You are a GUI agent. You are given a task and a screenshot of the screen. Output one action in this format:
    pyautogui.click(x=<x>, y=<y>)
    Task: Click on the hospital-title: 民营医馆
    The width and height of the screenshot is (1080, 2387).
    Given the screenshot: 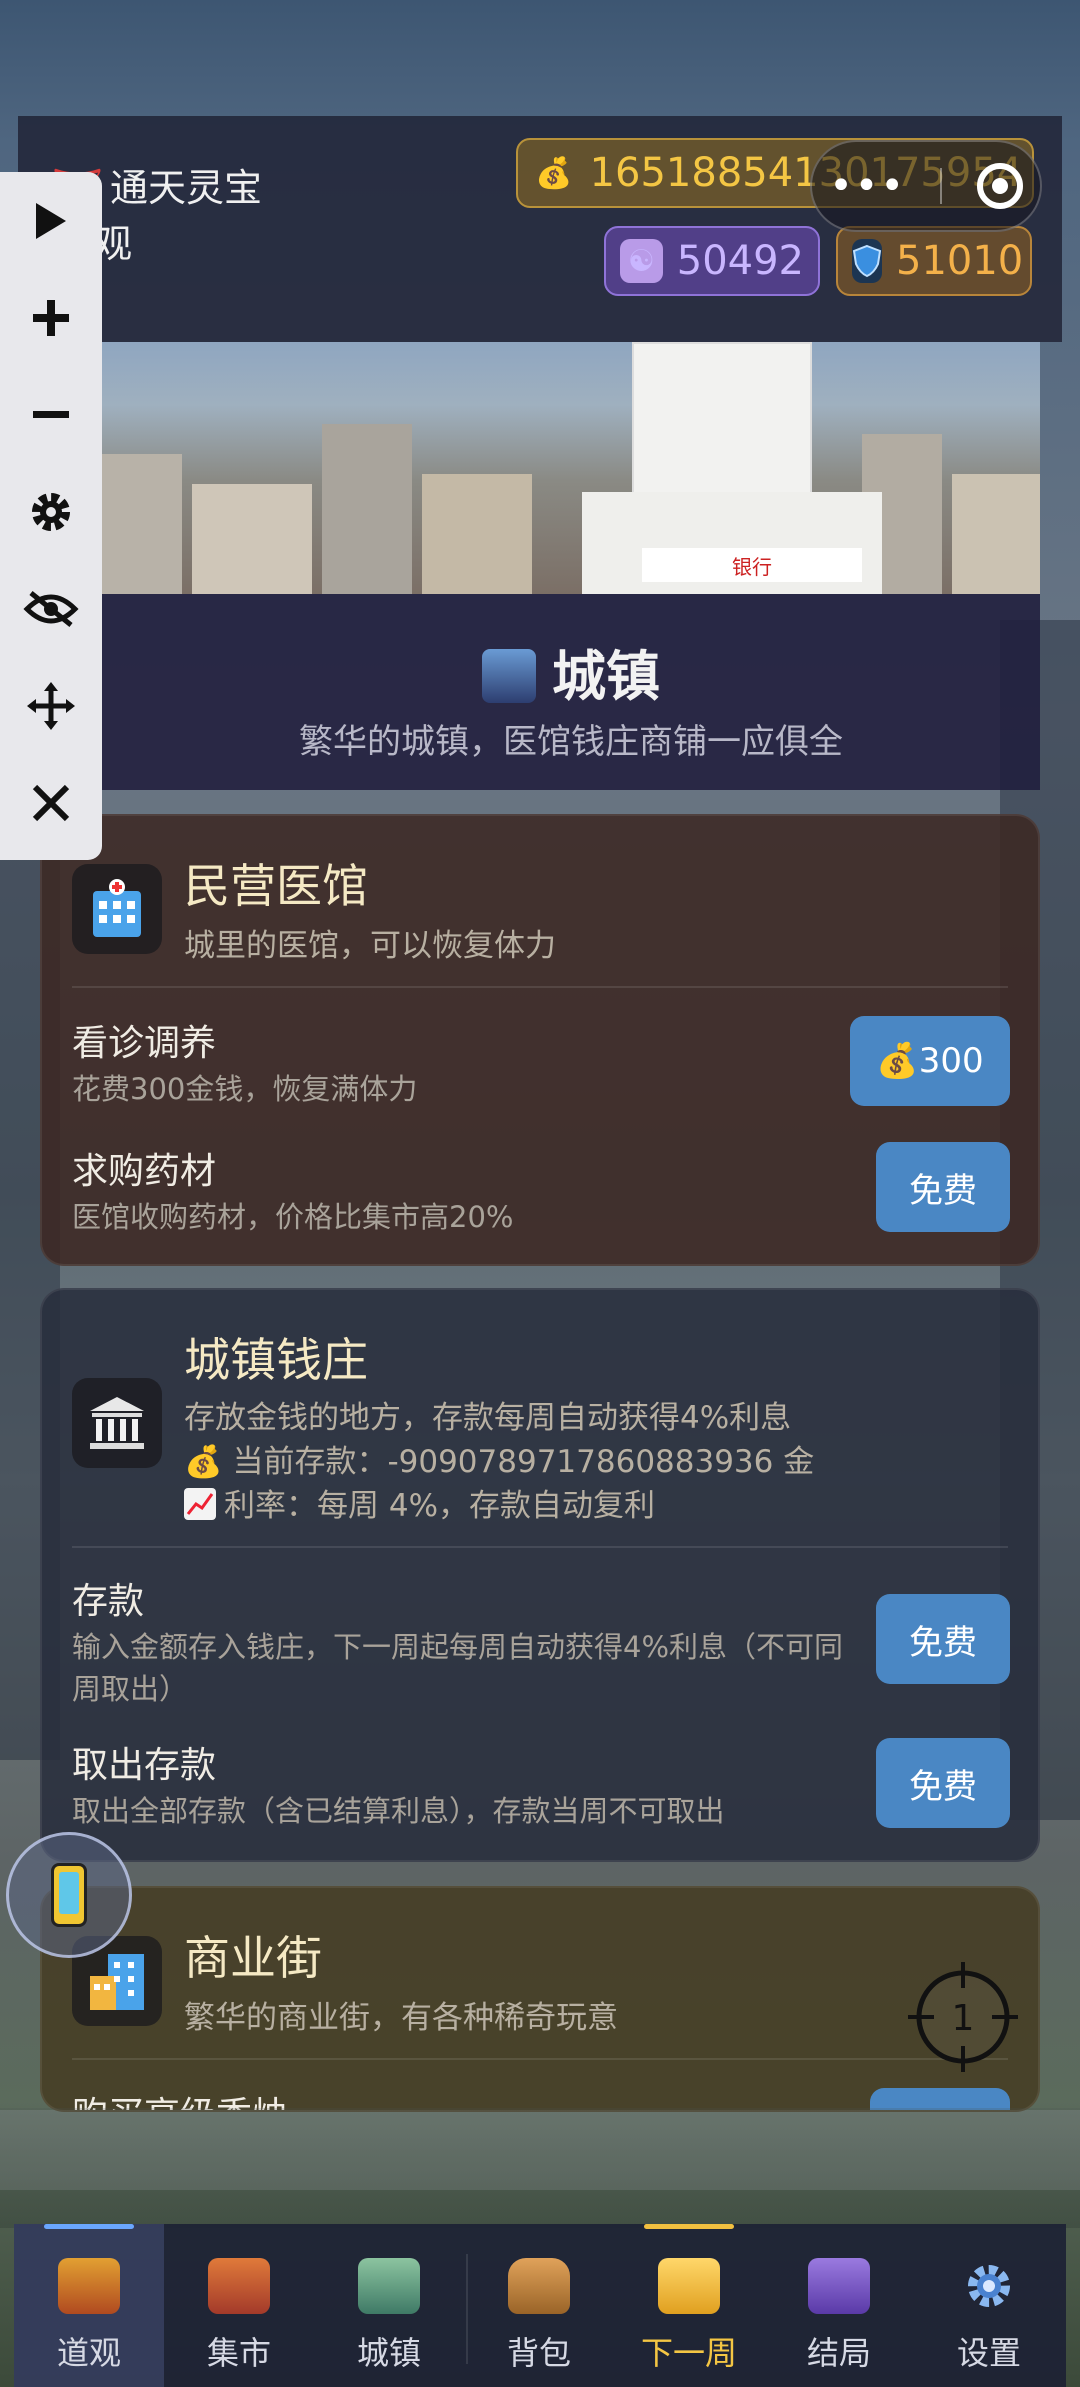 What is the action you would take?
    pyautogui.click(x=276, y=886)
    